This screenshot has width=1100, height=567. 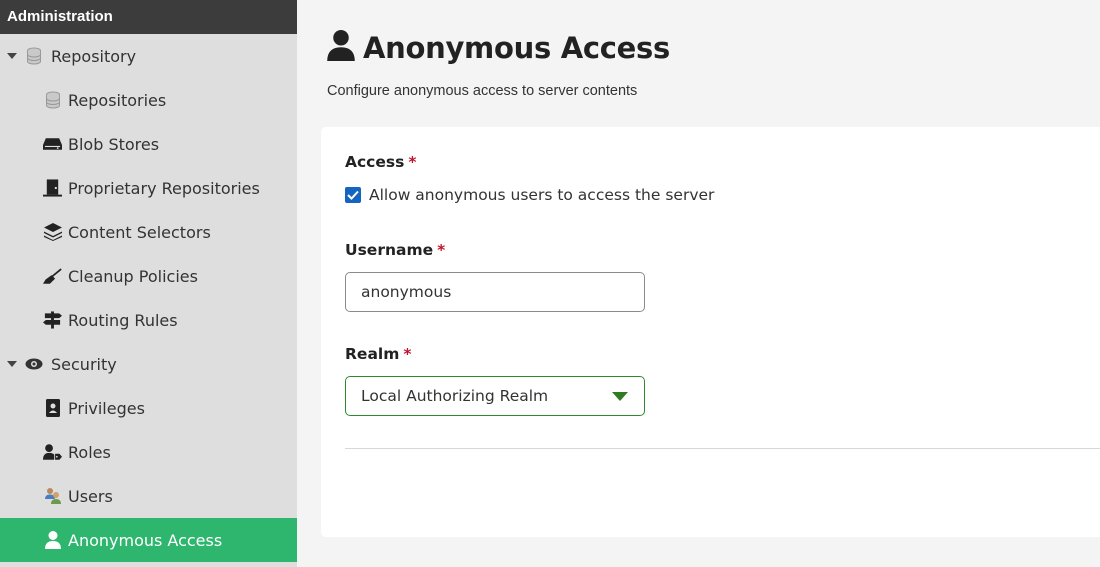 What do you see at coordinates (90, 496) in the screenshot?
I see `sidebar-item-label: Users` at bounding box center [90, 496].